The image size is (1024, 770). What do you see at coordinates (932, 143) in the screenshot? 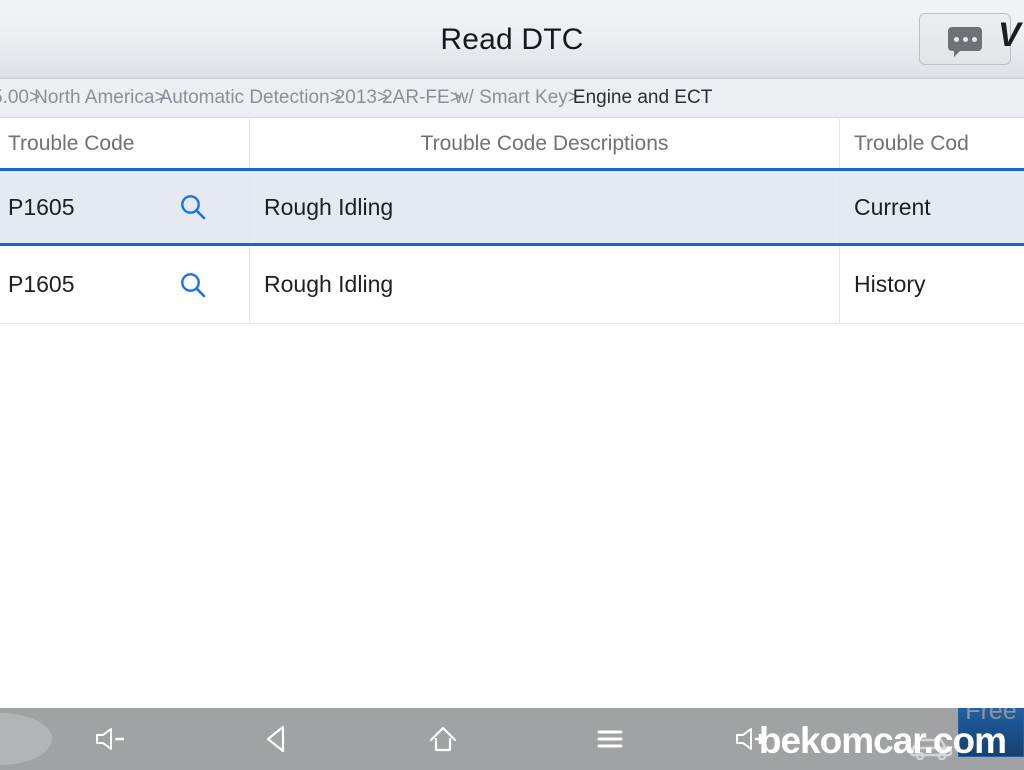
I see `column-header-trouble-code-status: Trouble Cod` at bounding box center [932, 143].